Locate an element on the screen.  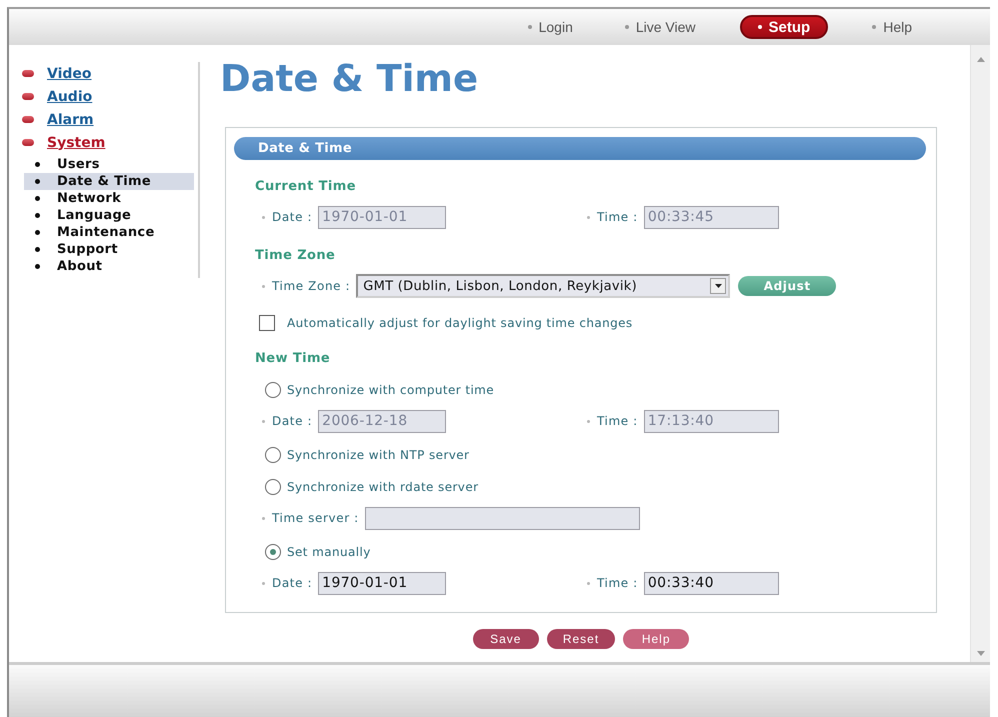
sidebar-link: System is located at coordinates (109, 142).